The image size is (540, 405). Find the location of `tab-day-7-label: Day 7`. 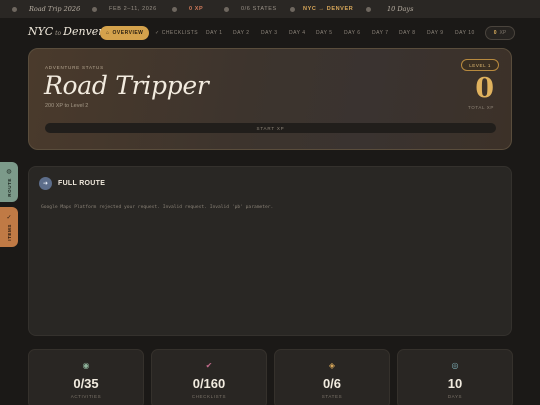

tab-day-7-label: Day 7 is located at coordinates (380, 33).